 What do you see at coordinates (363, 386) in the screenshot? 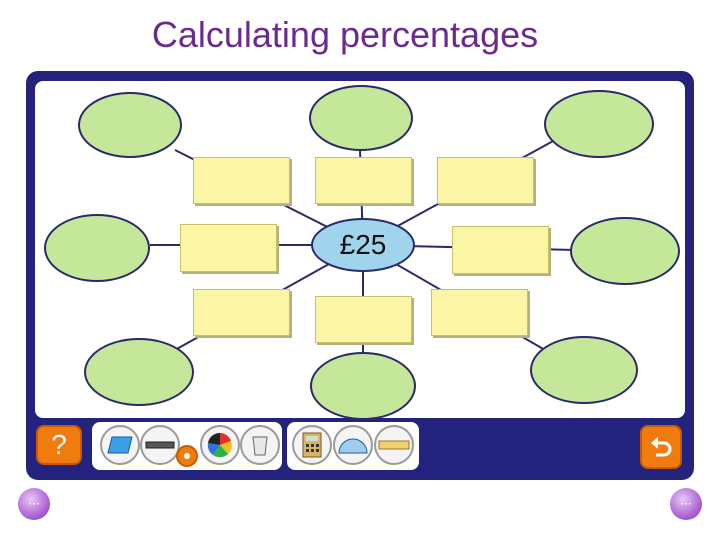
I see `answer-ellipse-bottom-middle` at bounding box center [363, 386].